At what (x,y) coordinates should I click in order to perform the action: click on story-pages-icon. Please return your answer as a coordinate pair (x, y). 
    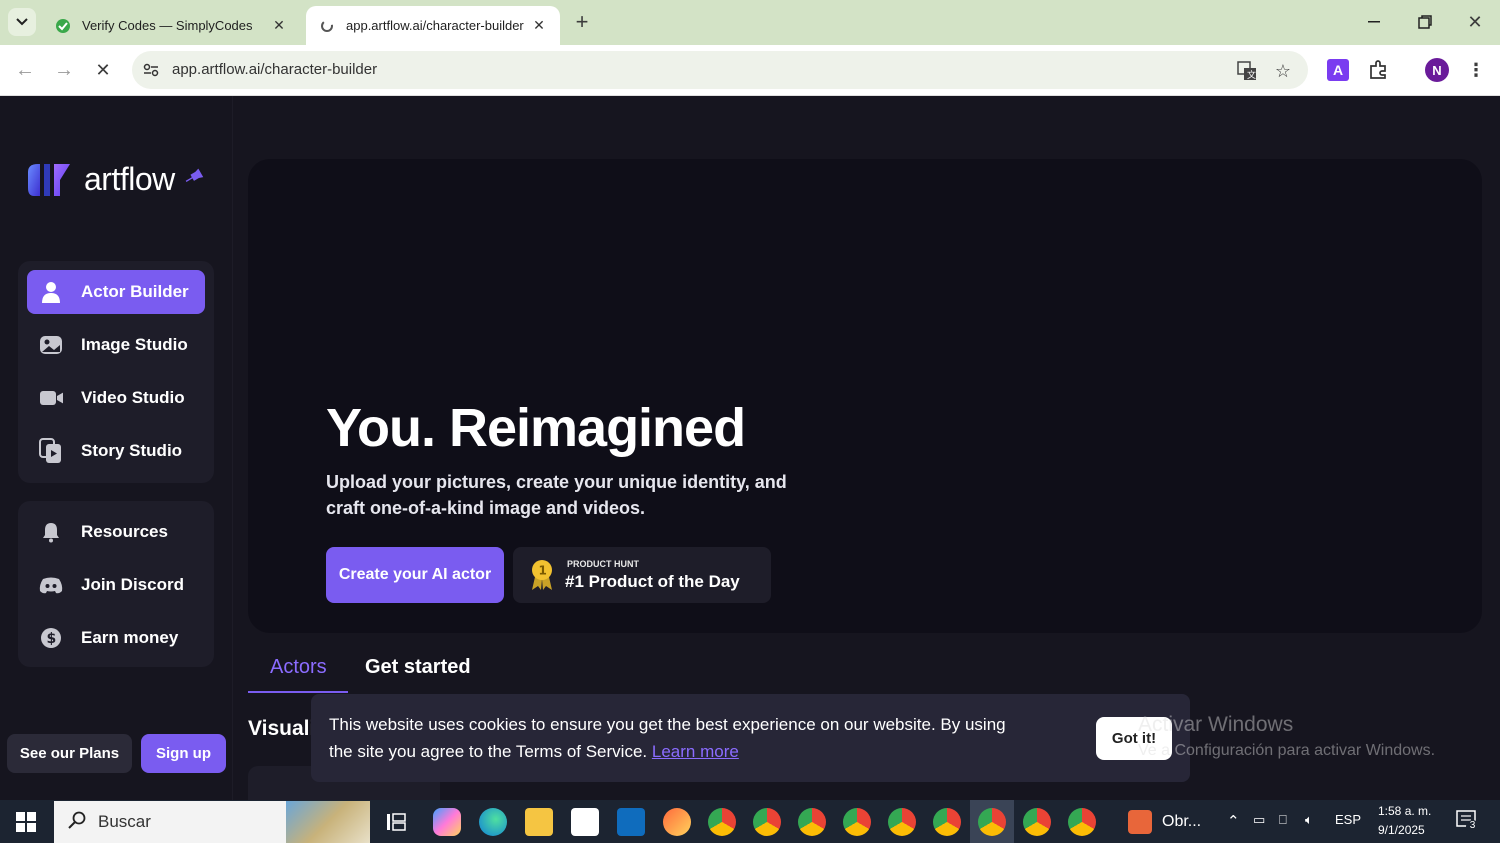
    Looking at the image, I should click on (51, 450).